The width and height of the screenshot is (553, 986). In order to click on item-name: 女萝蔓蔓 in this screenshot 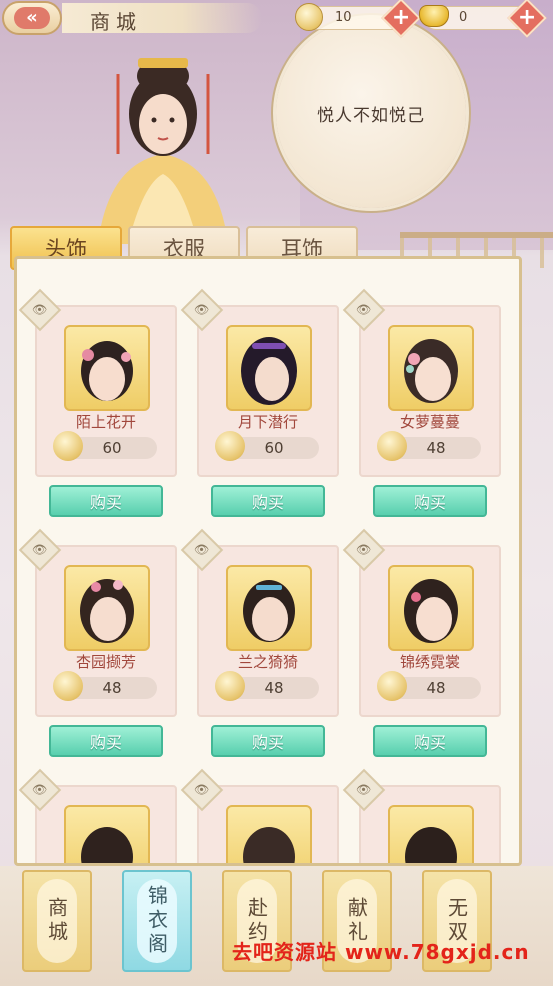, I will do `click(429, 422)`.